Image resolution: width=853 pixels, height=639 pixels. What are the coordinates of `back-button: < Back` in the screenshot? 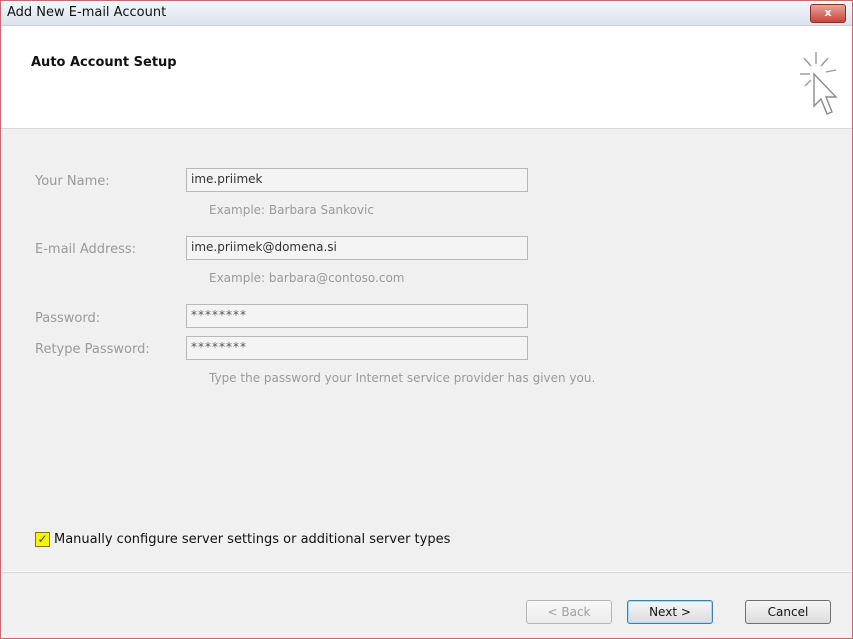 It's located at (569, 612).